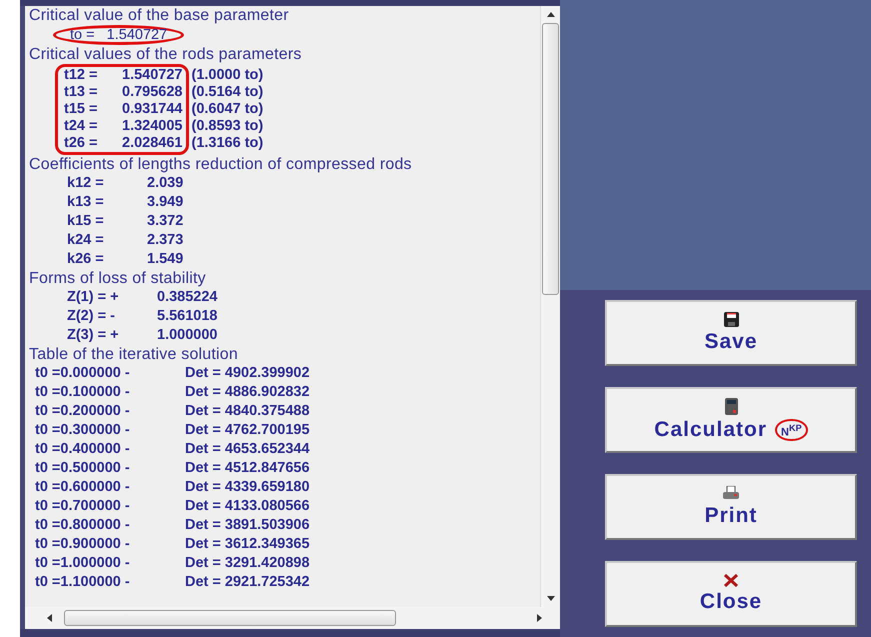 The image size is (871, 637). What do you see at coordinates (731, 420) in the screenshot?
I see `calculator-button: Calculator N$^{KP}$` at bounding box center [731, 420].